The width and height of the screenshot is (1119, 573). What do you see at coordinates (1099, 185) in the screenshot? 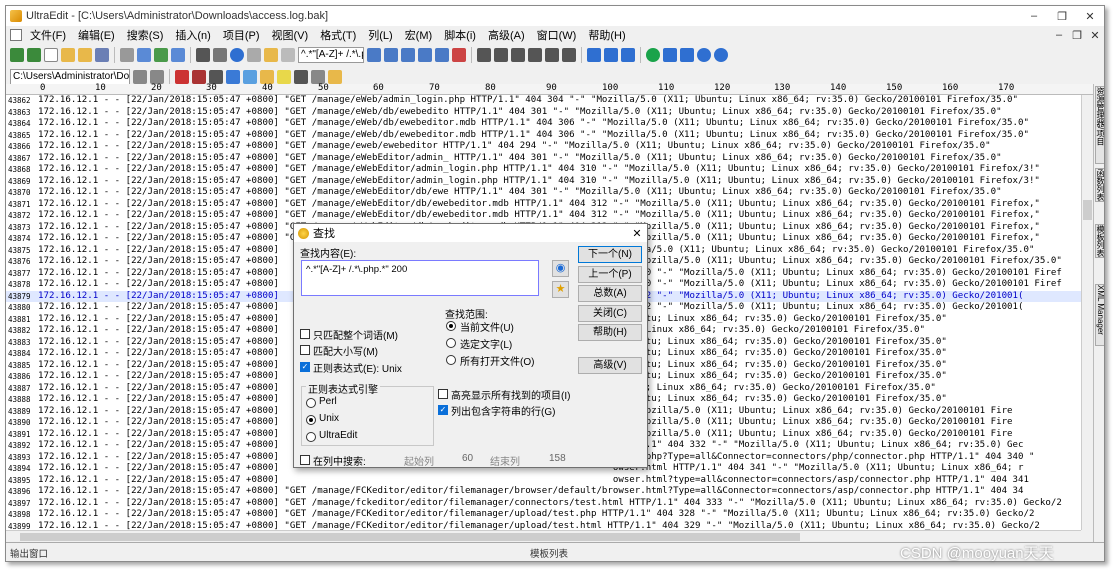
I see `tab-function-list: 函数列表` at bounding box center [1099, 185].